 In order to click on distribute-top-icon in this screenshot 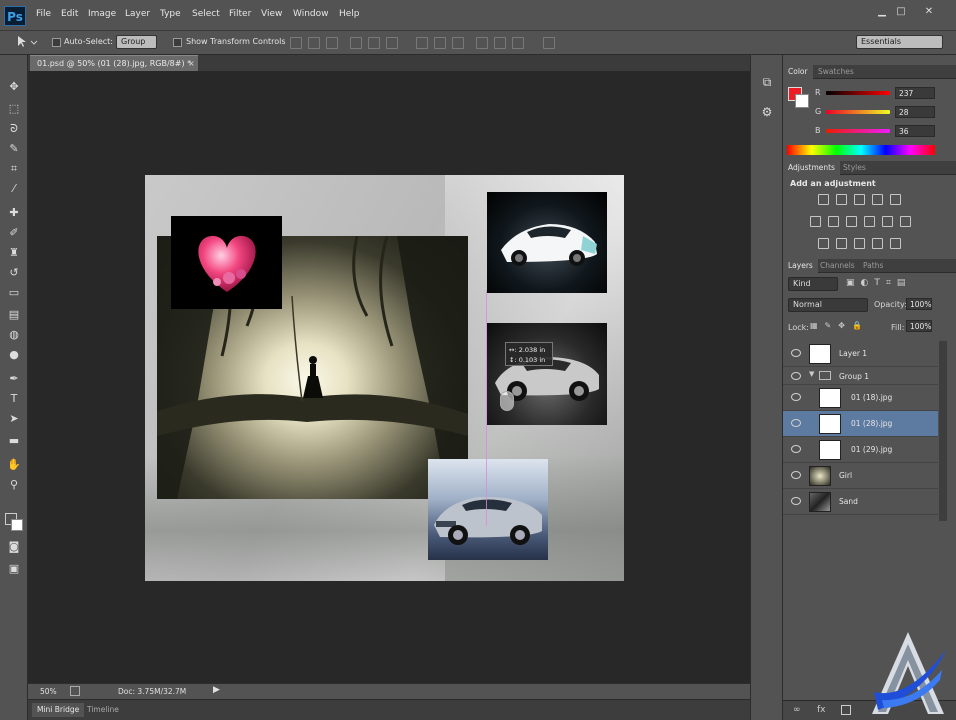, I will do `click(422, 43)`.